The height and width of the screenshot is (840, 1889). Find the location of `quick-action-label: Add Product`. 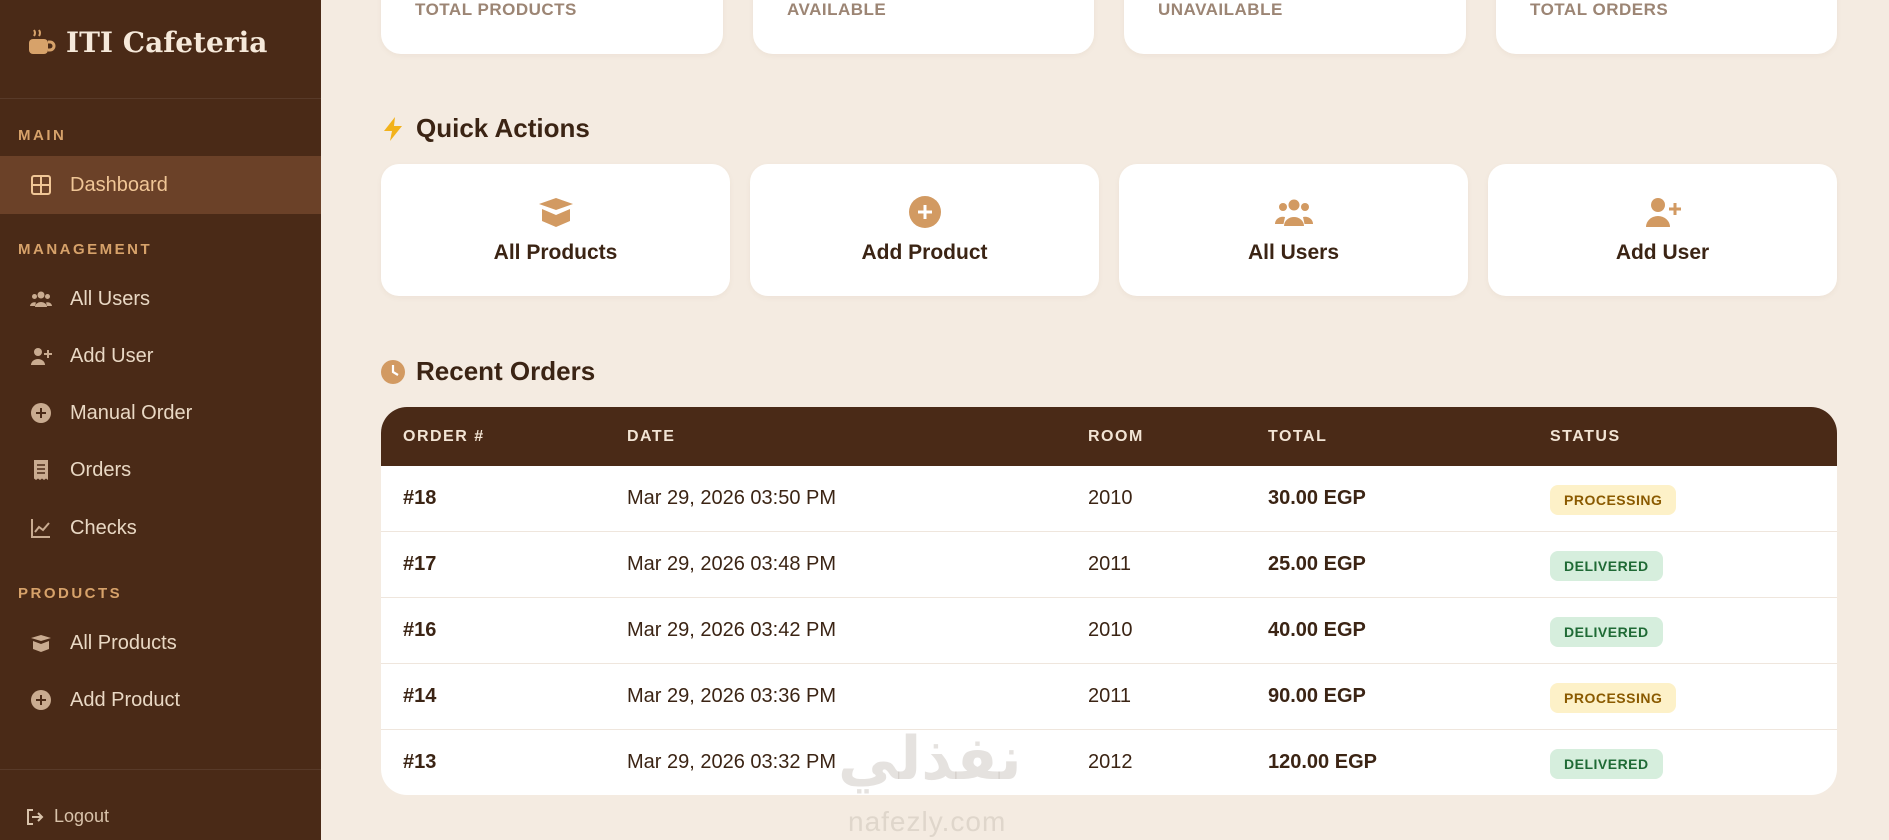

quick-action-label: Add Product is located at coordinates (924, 252).